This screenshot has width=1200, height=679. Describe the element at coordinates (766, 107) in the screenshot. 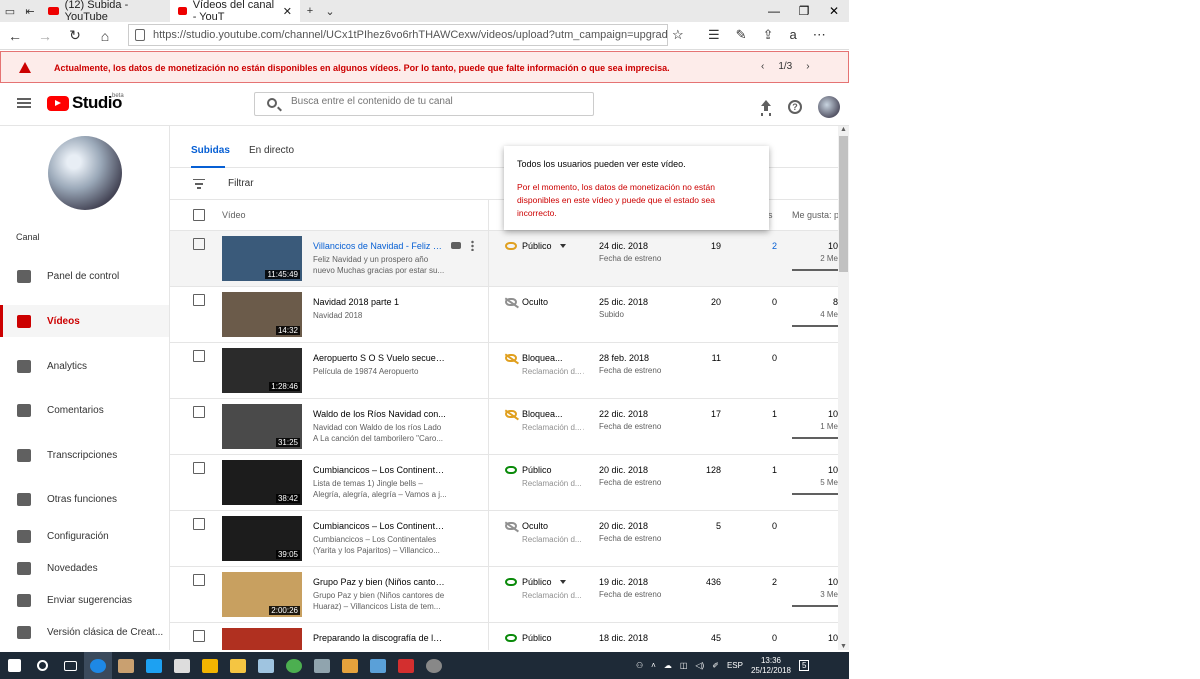

I see `upload-icon` at that location.